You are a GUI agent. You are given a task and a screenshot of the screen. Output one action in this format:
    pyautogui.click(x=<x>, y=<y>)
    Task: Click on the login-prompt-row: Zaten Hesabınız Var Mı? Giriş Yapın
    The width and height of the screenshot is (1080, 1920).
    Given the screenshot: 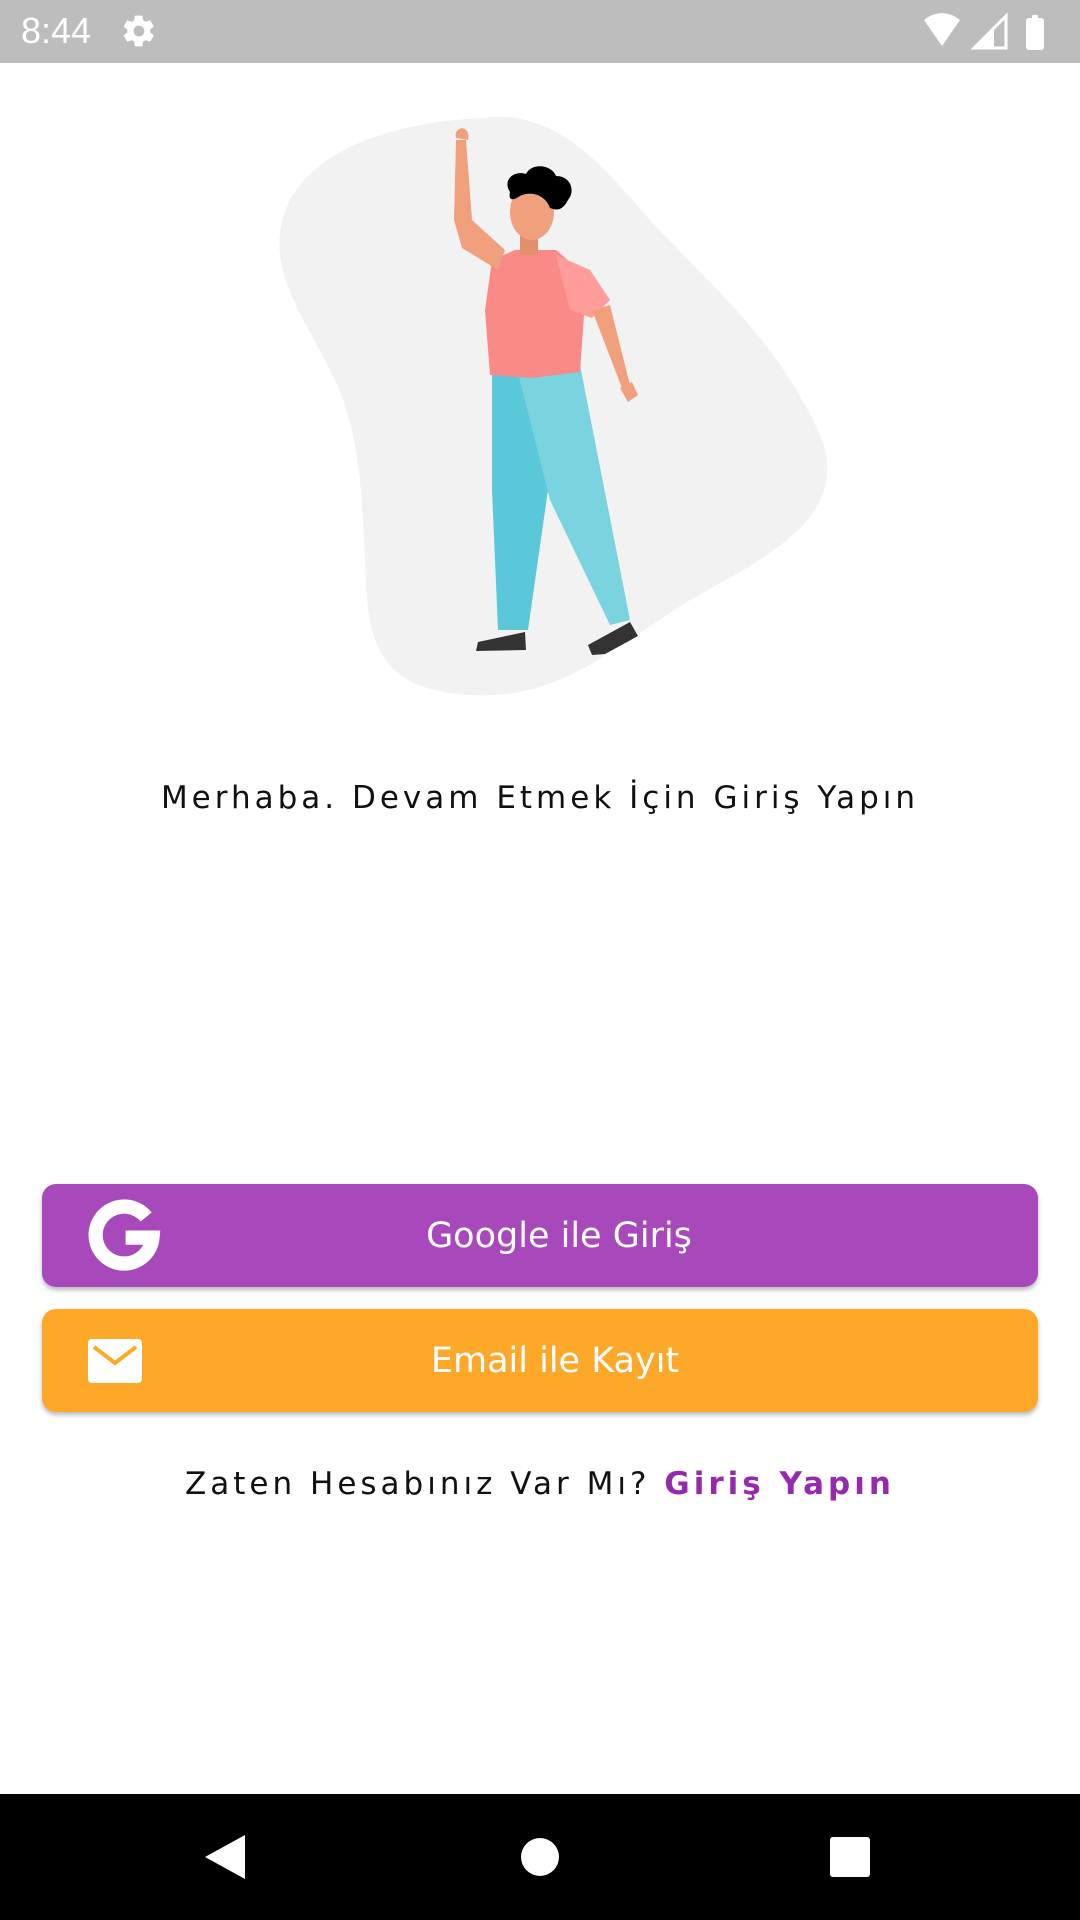 What is the action you would take?
    pyautogui.click(x=540, y=1484)
    